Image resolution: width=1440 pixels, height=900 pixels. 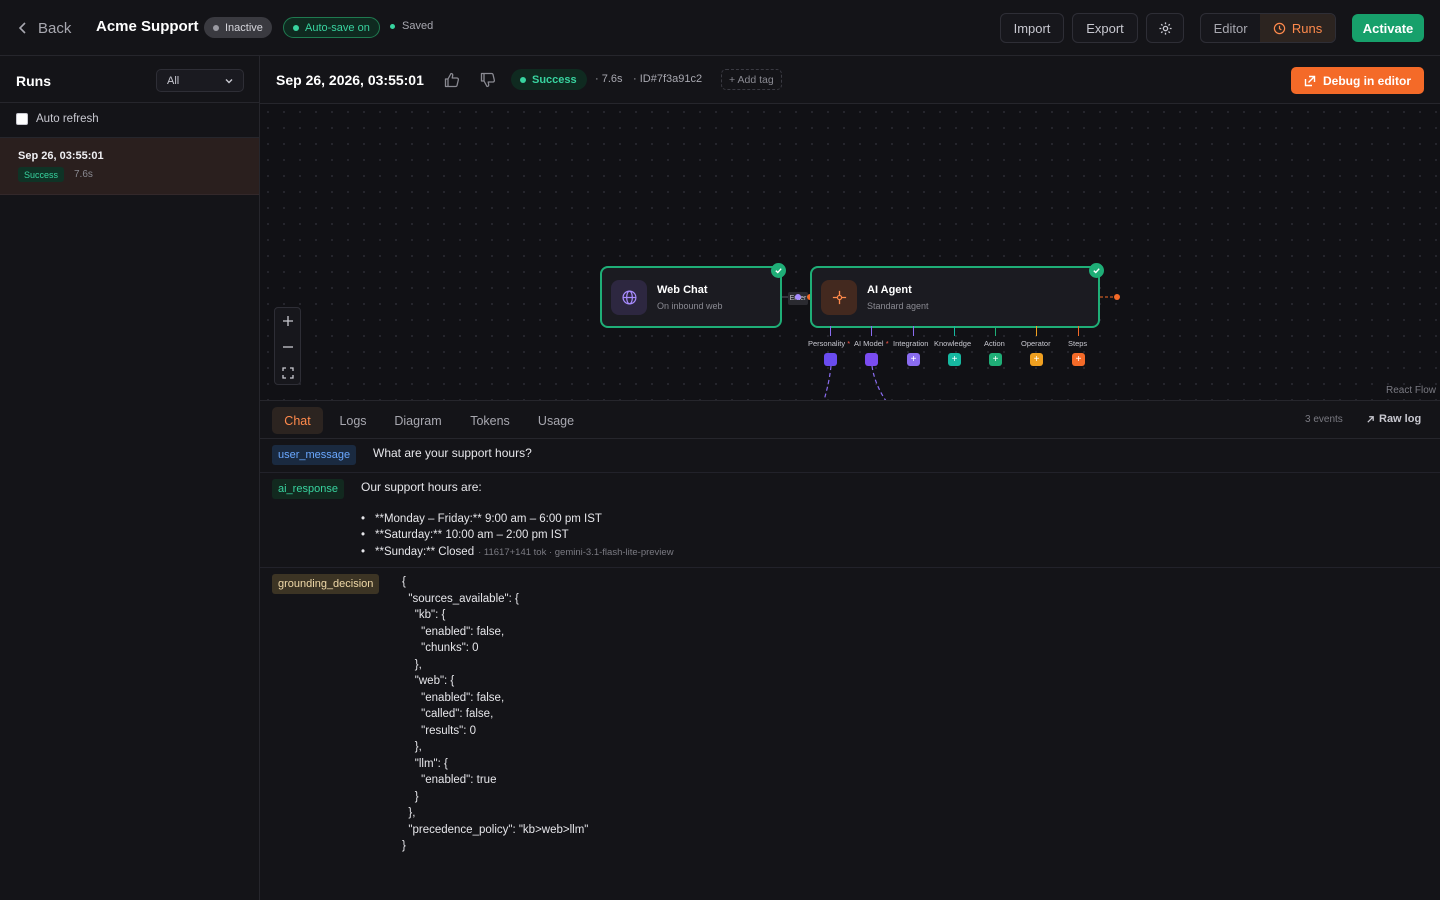 I want to click on external-link-icon, so click(x=1310, y=80).